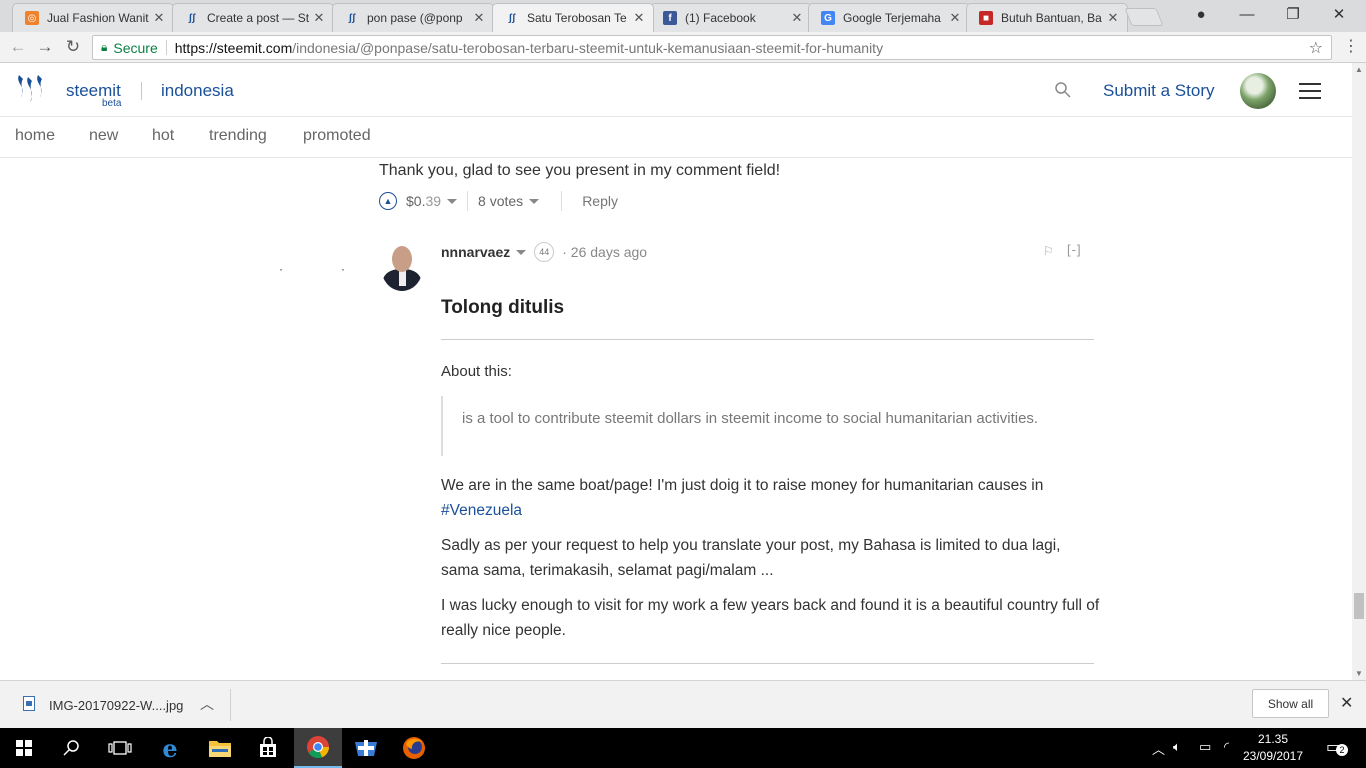 The height and width of the screenshot is (768, 1366). Describe the element at coordinates (452, 201) in the screenshot. I see `payout-dropdown-icon` at that location.